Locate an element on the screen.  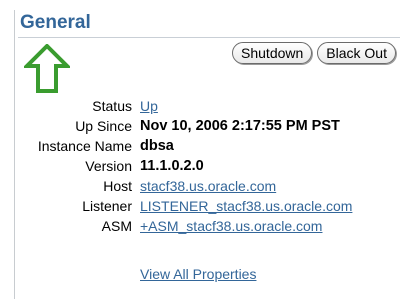
asm-label: ASM is located at coordinates (116, 226).